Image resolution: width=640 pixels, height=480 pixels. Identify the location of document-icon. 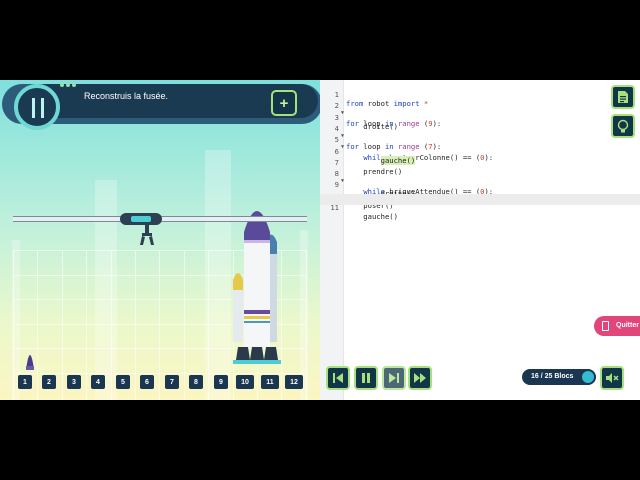
(623, 97).